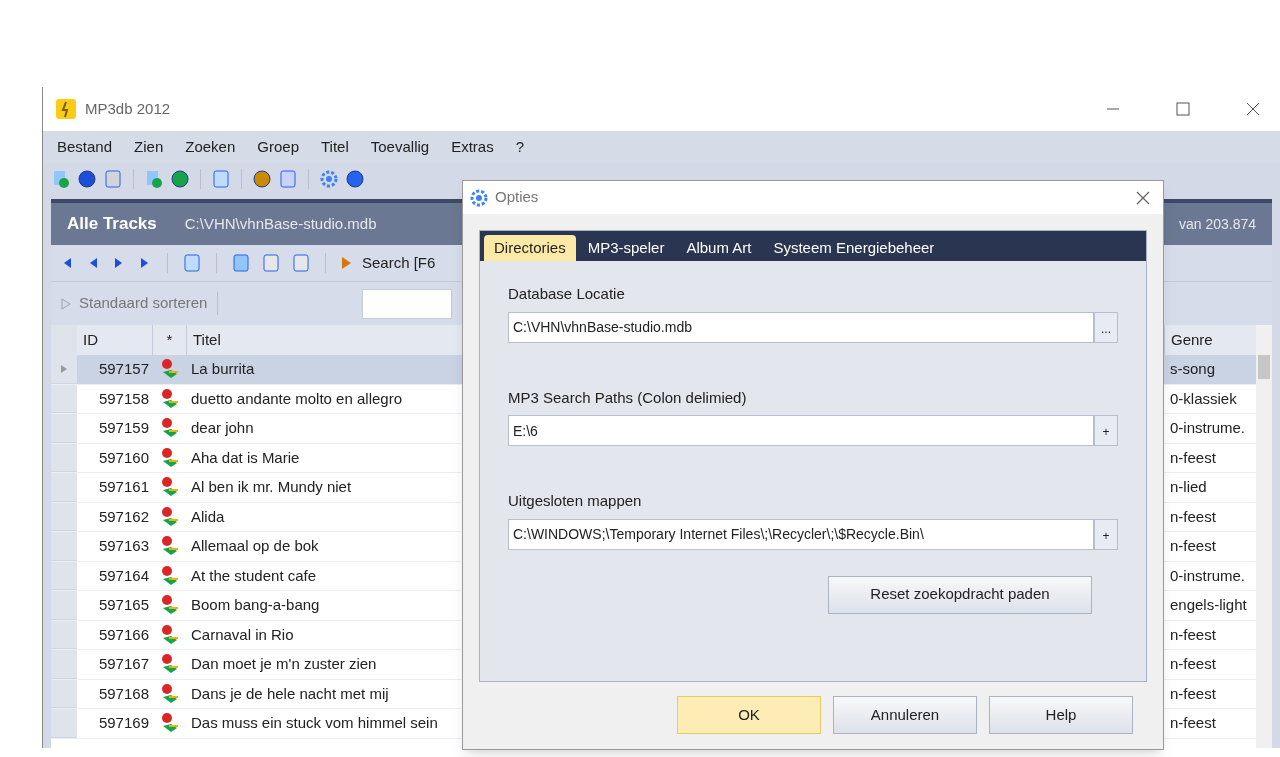 The width and height of the screenshot is (1280, 757). I want to click on genre-cell-text: 0-klassiek, so click(1203, 398).